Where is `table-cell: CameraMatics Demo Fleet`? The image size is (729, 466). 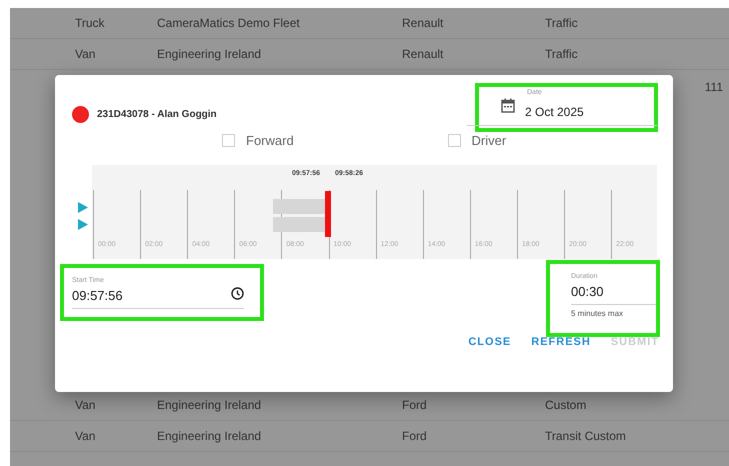 table-cell: CameraMatics Demo Fleet is located at coordinates (228, 23).